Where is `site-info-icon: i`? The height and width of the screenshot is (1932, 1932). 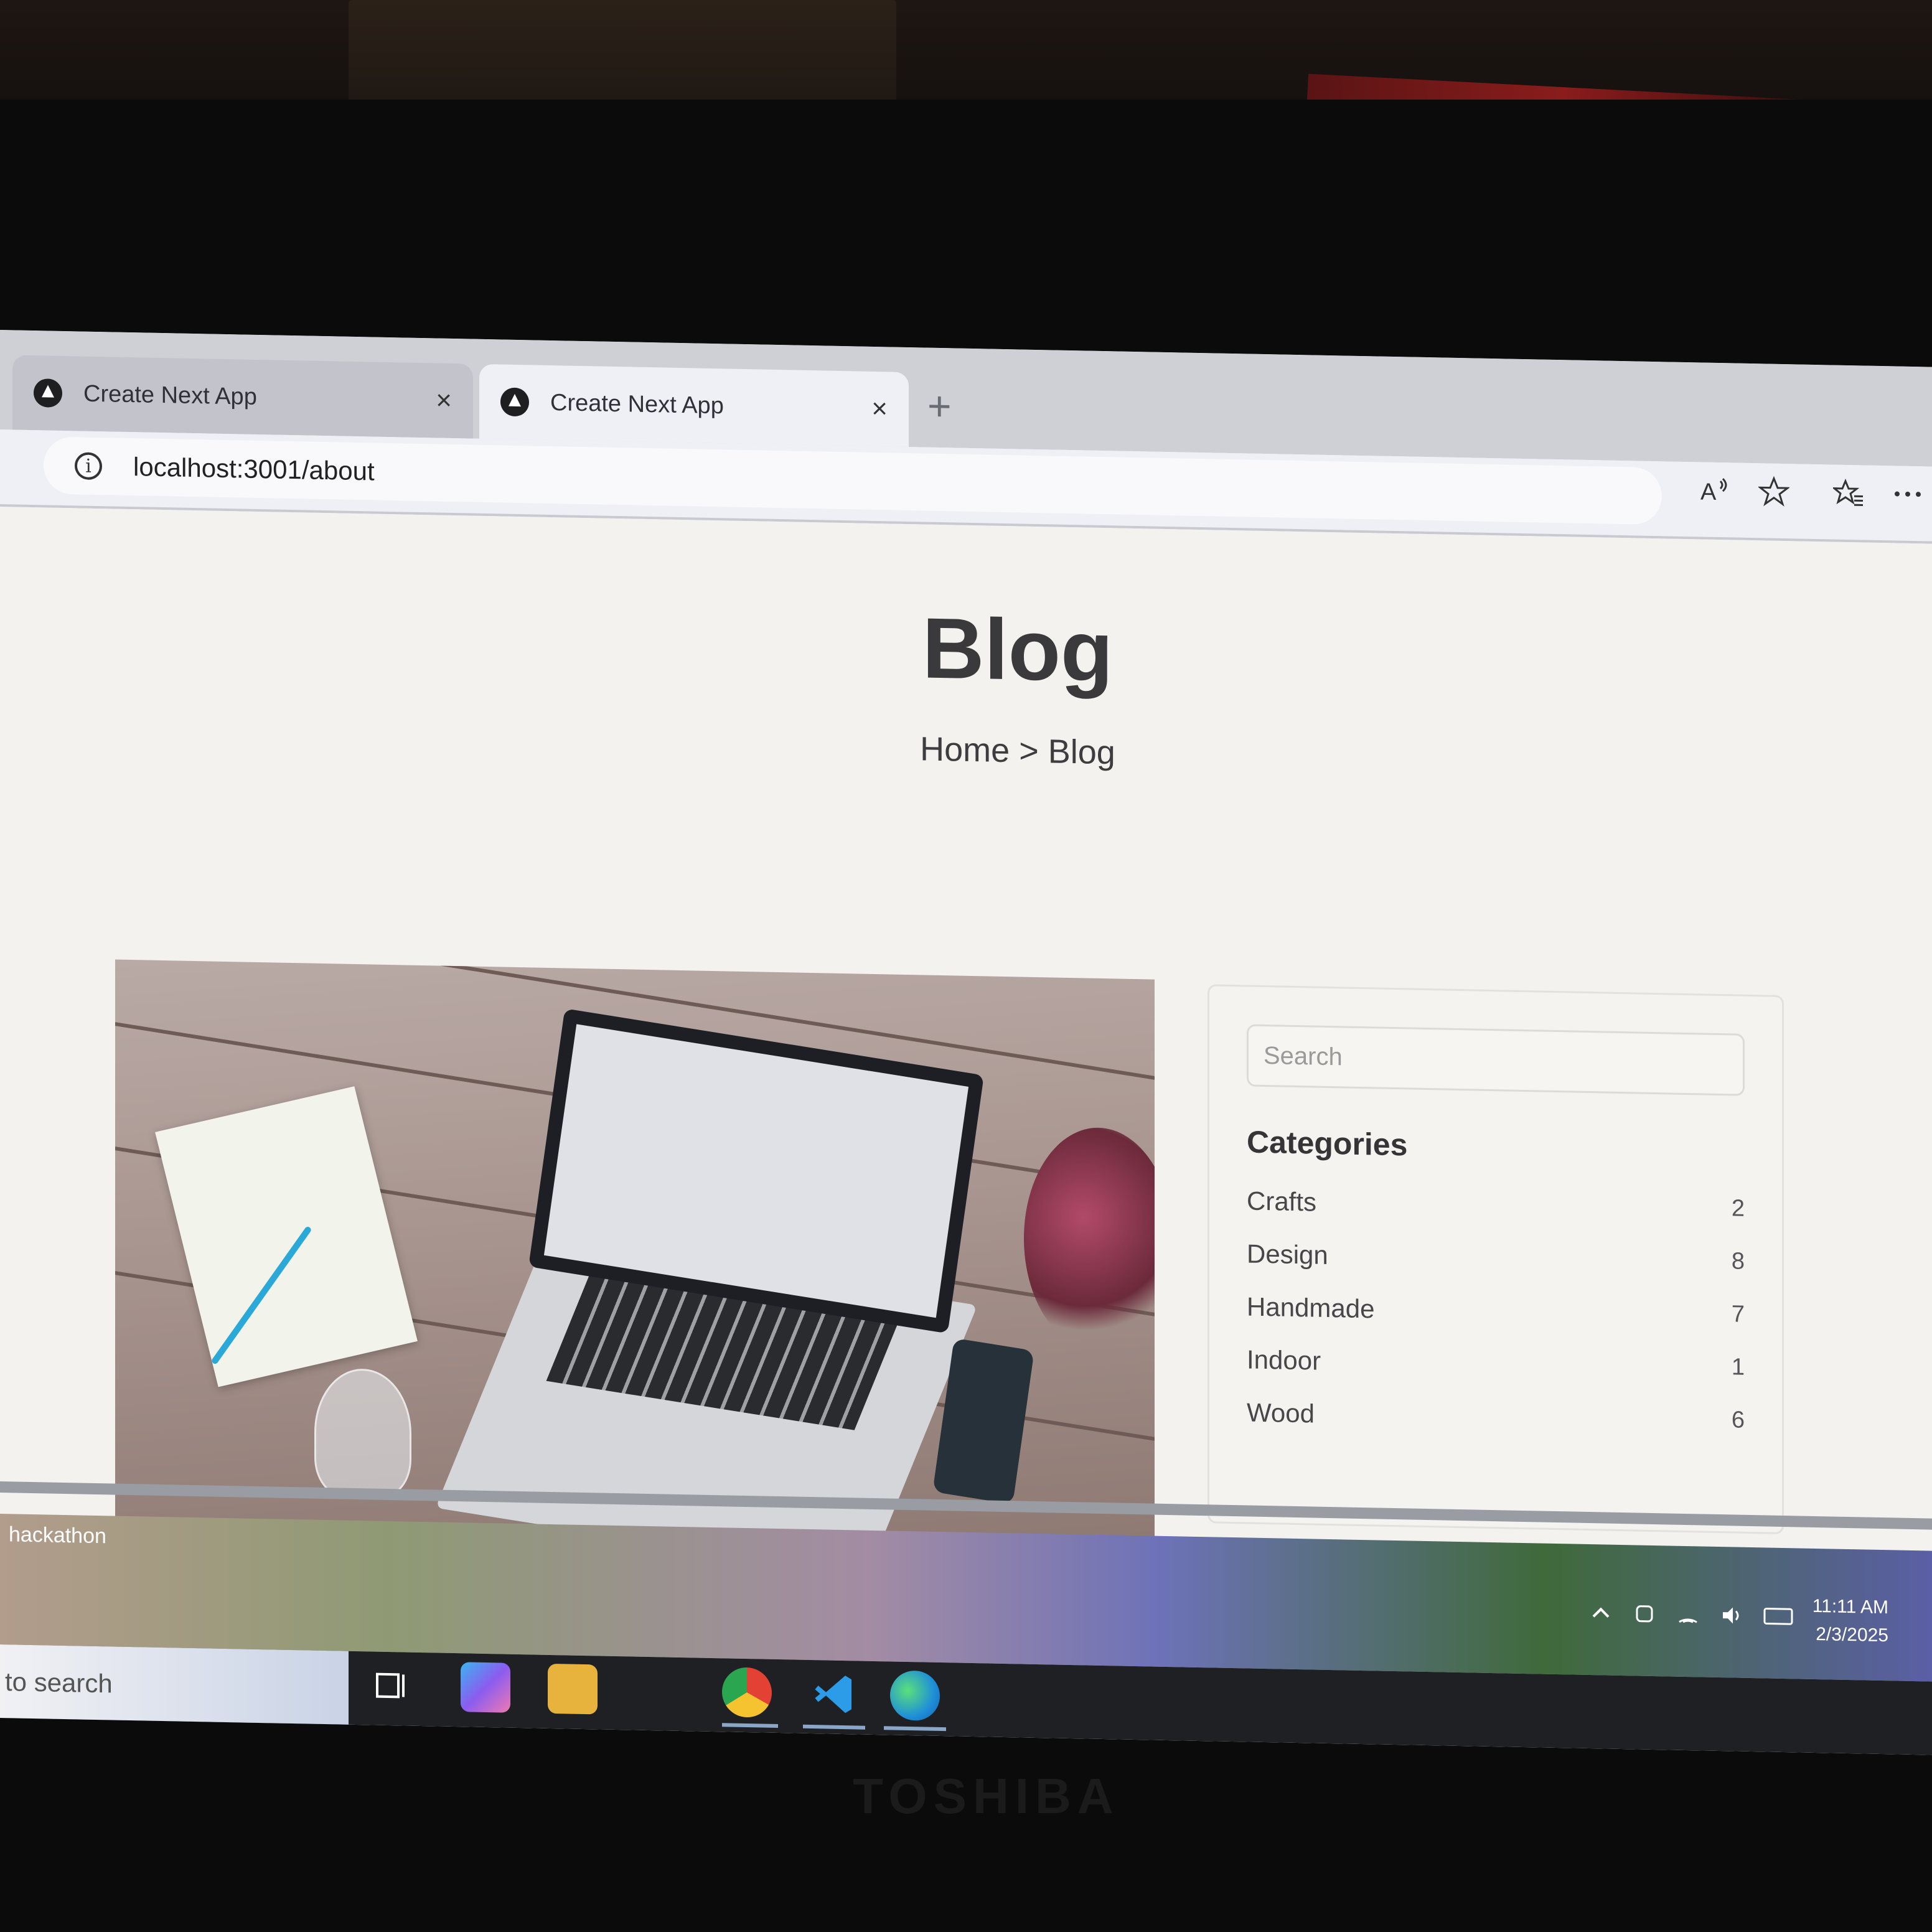 site-info-icon: i is located at coordinates (88, 466).